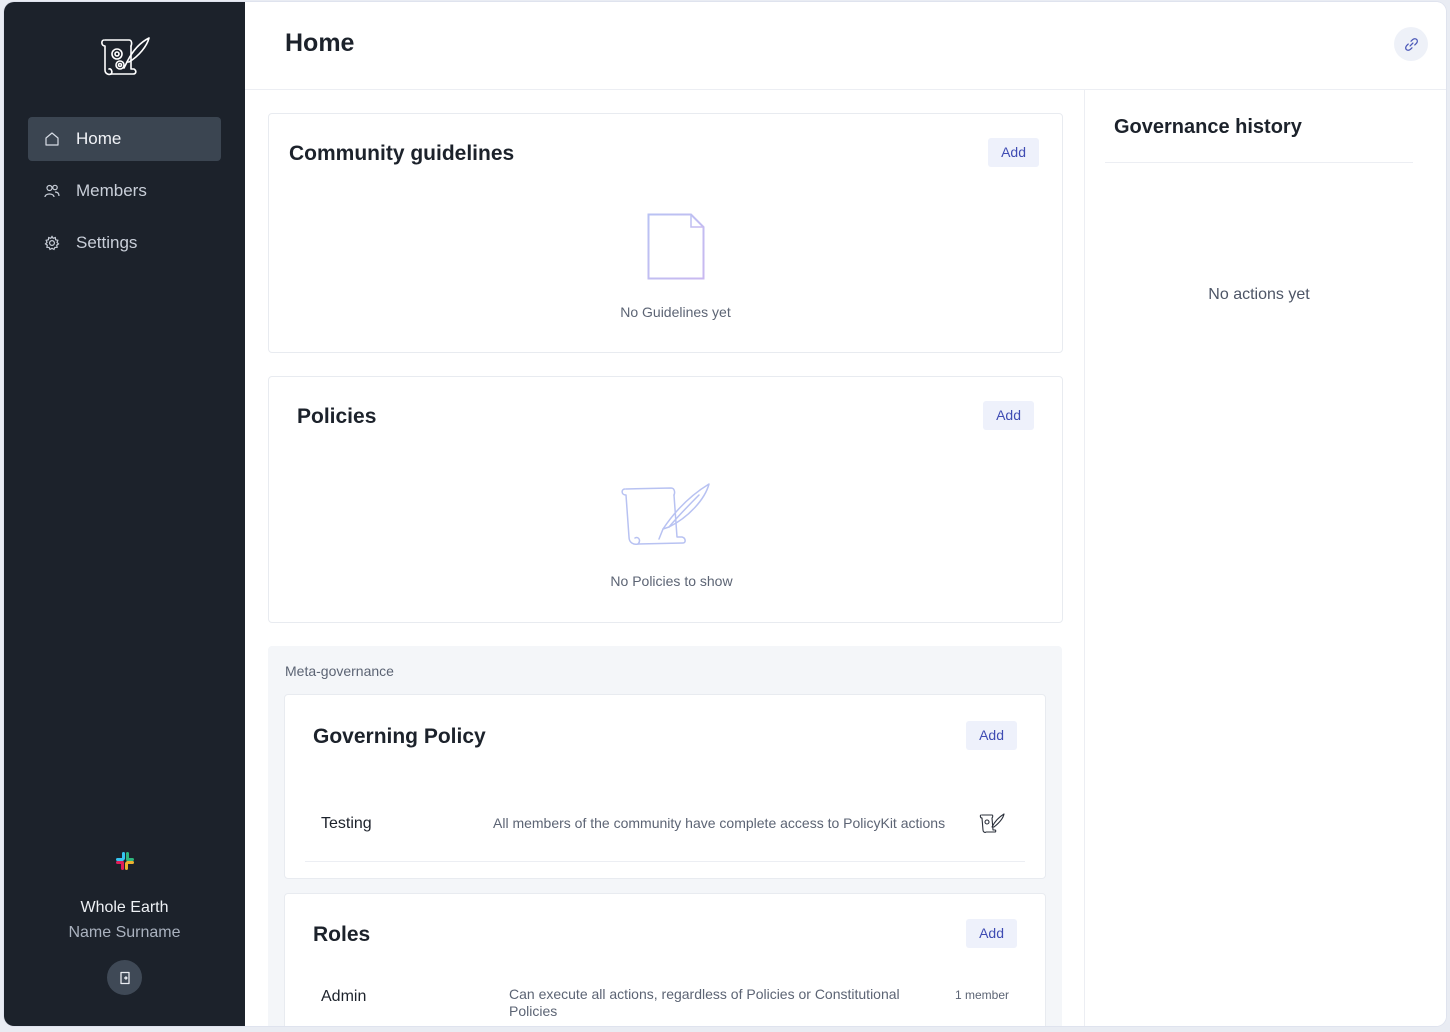 This screenshot has width=1450, height=1032. I want to click on policykit-icon, so click(992, 823).